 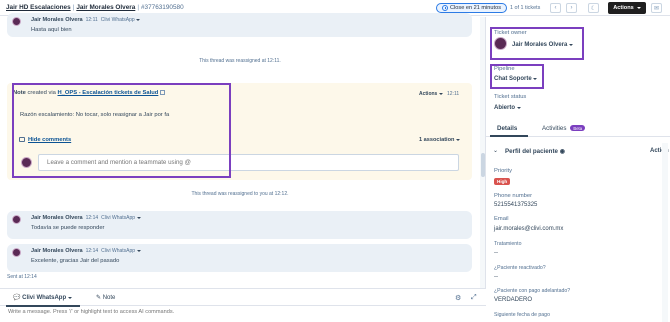 What do you see at coordinates (162, 7) in the screenshot?
I see `ticket-number: #37763190580` at bounding box center [162, 7].